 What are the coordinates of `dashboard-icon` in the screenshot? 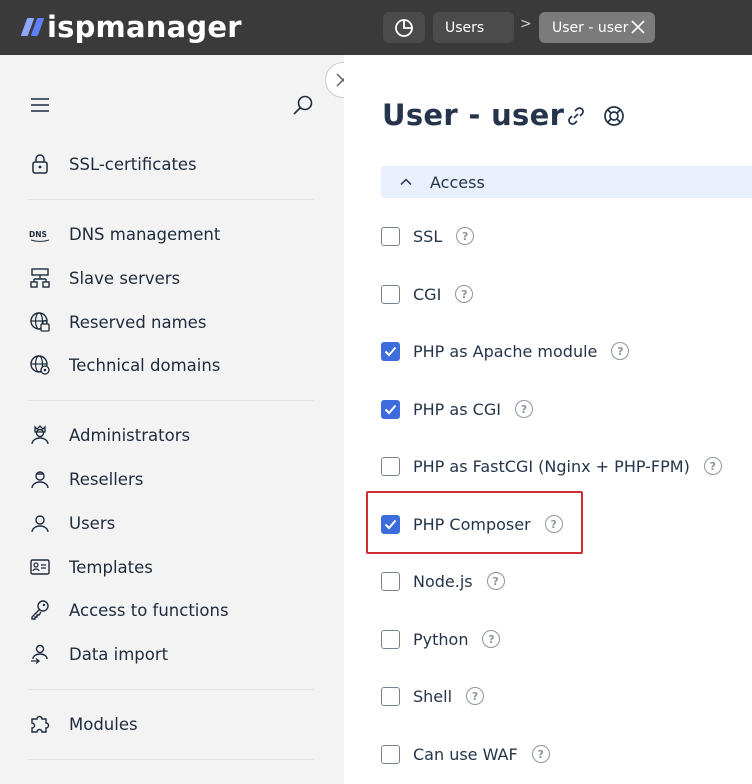 It's located at (404, 27).